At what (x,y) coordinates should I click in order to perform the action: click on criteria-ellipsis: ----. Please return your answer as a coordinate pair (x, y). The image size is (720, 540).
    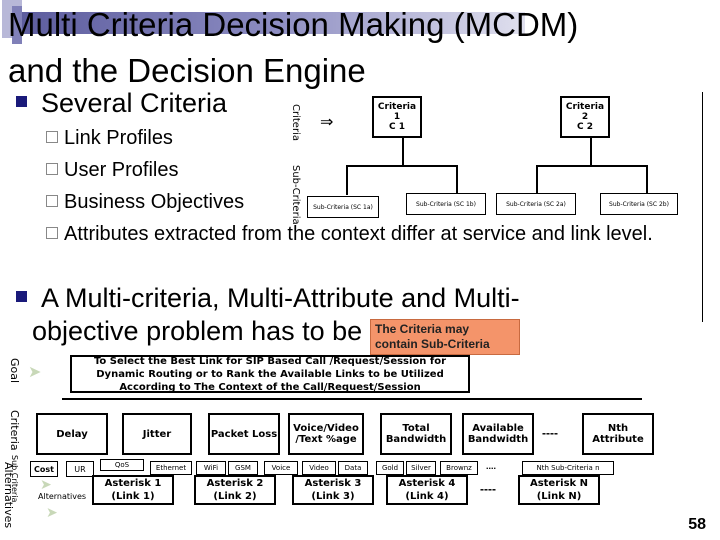
    Looking at the image, I should click on (550, 433).